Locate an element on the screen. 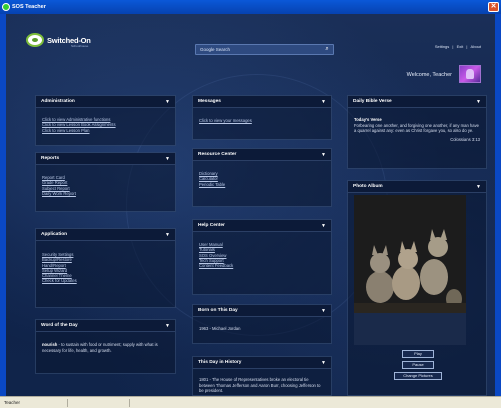 The image size is (501, 408). verse-reference: Colossians 3:13 is located at coordinates (465, 139).